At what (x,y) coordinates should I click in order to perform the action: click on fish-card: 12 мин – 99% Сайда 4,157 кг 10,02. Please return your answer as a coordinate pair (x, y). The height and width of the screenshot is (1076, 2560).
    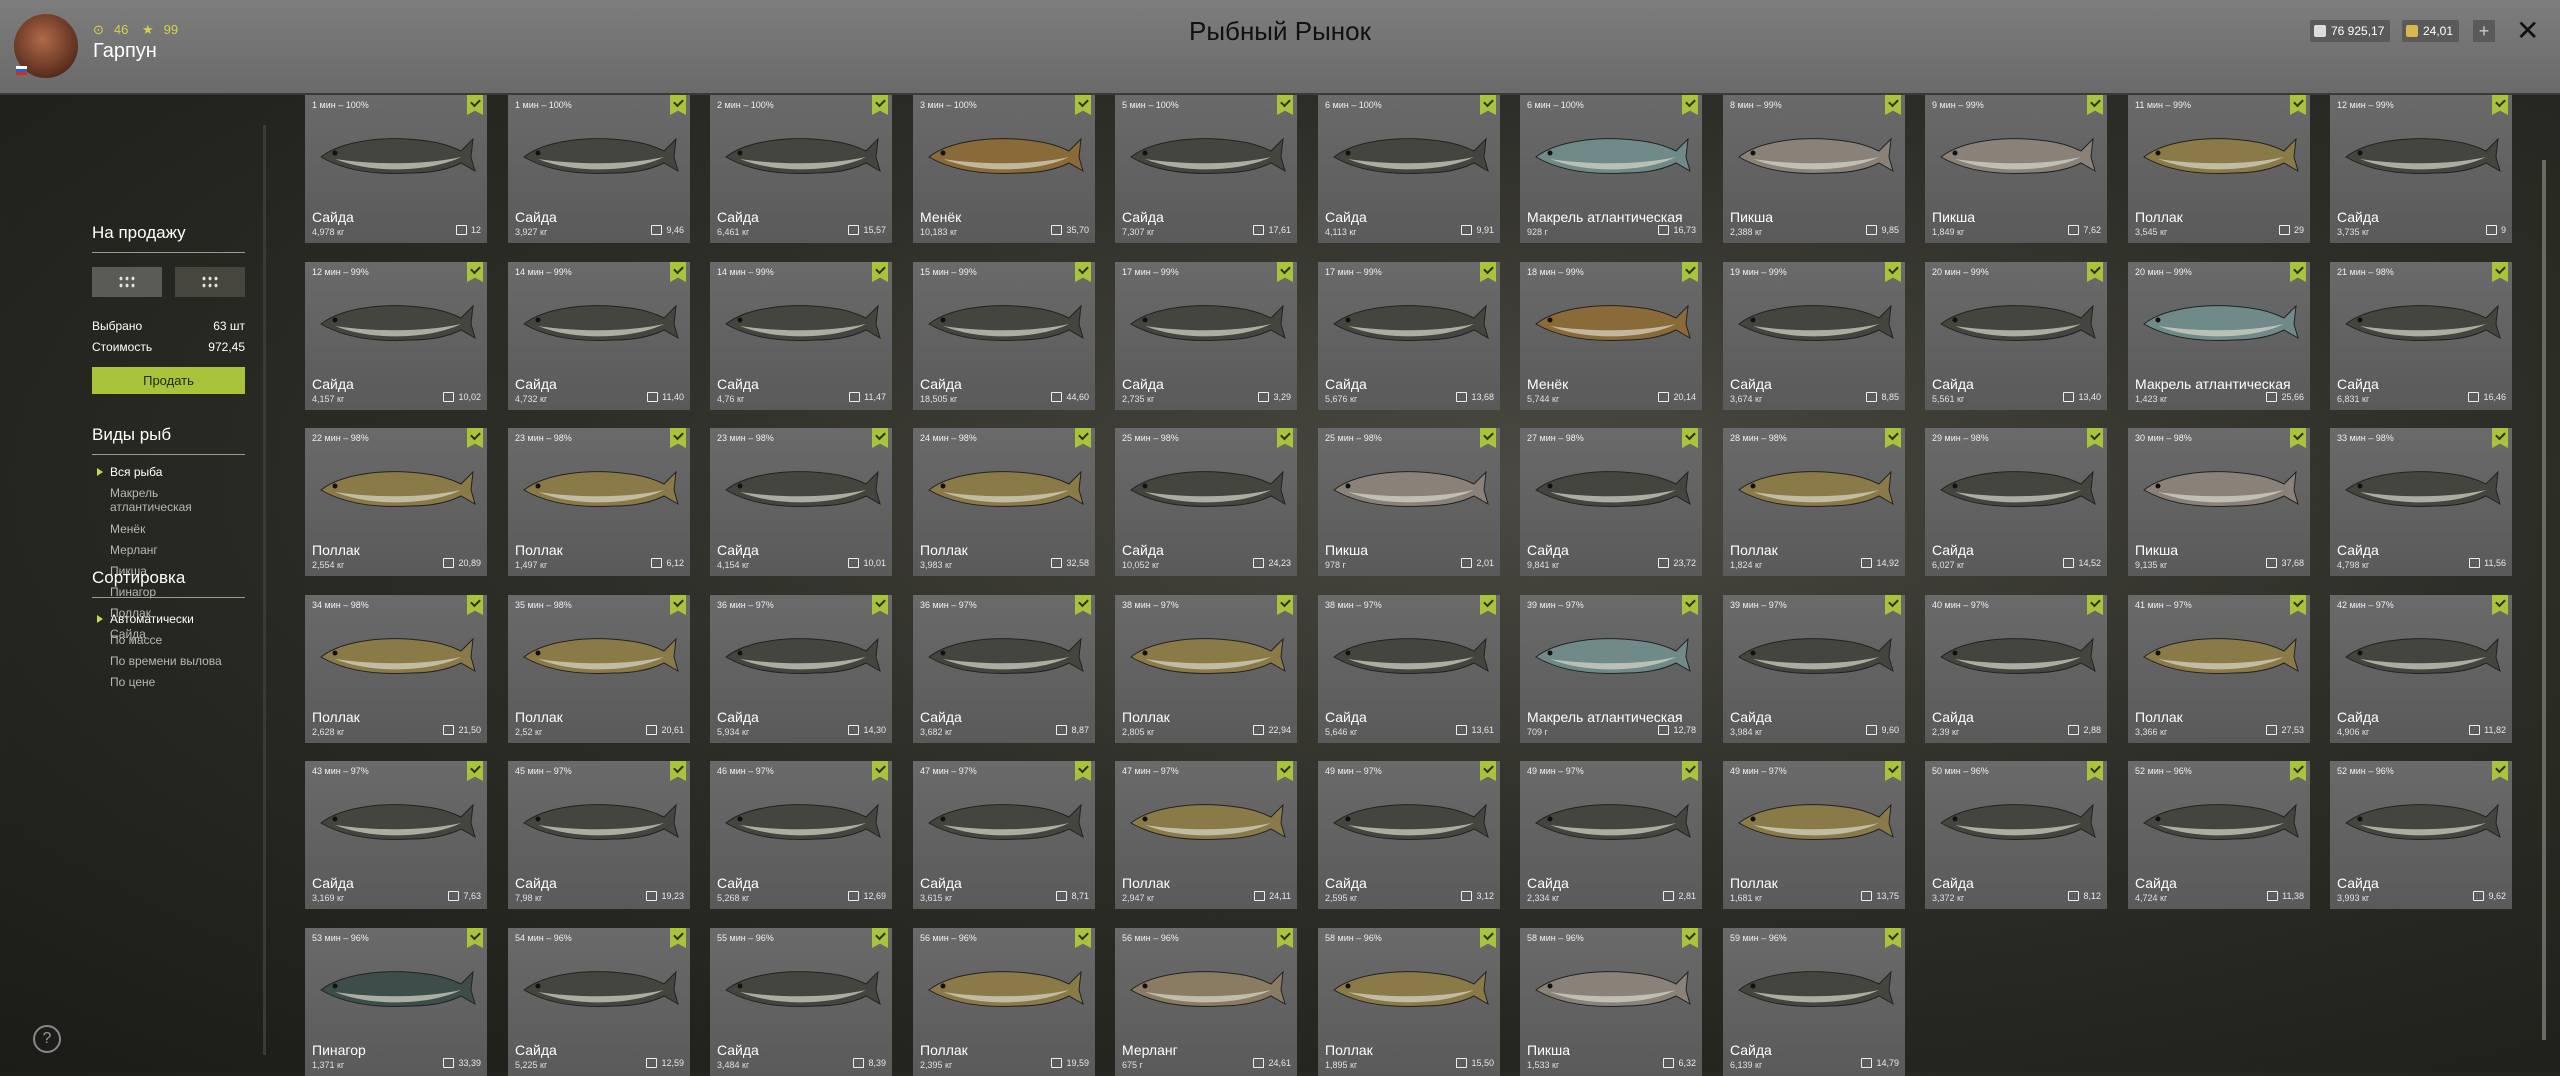
    Looking at the image, I should click on (396, 336).